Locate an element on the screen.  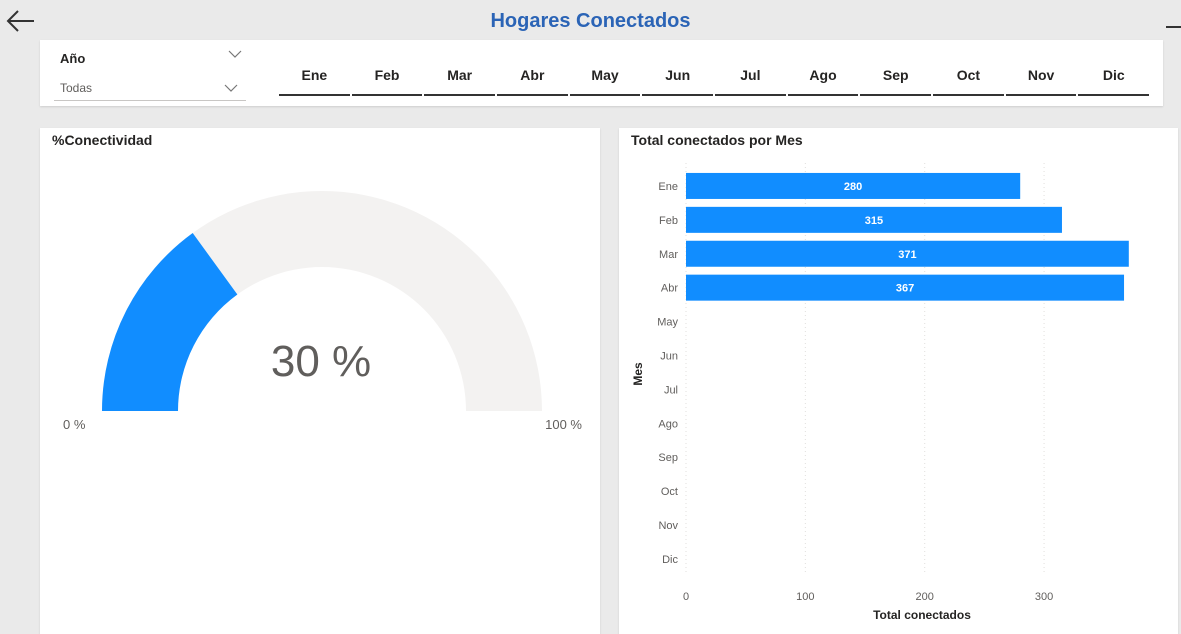
y-tick-label: Abr is located at coordinates (669, 289).